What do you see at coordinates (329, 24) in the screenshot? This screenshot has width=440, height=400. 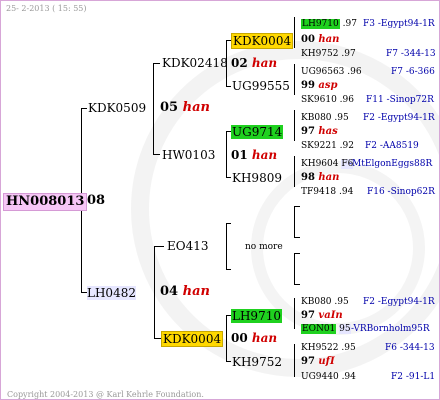 I see `ancestor-row: LH9710 .97` at bounding box center [329, 24].